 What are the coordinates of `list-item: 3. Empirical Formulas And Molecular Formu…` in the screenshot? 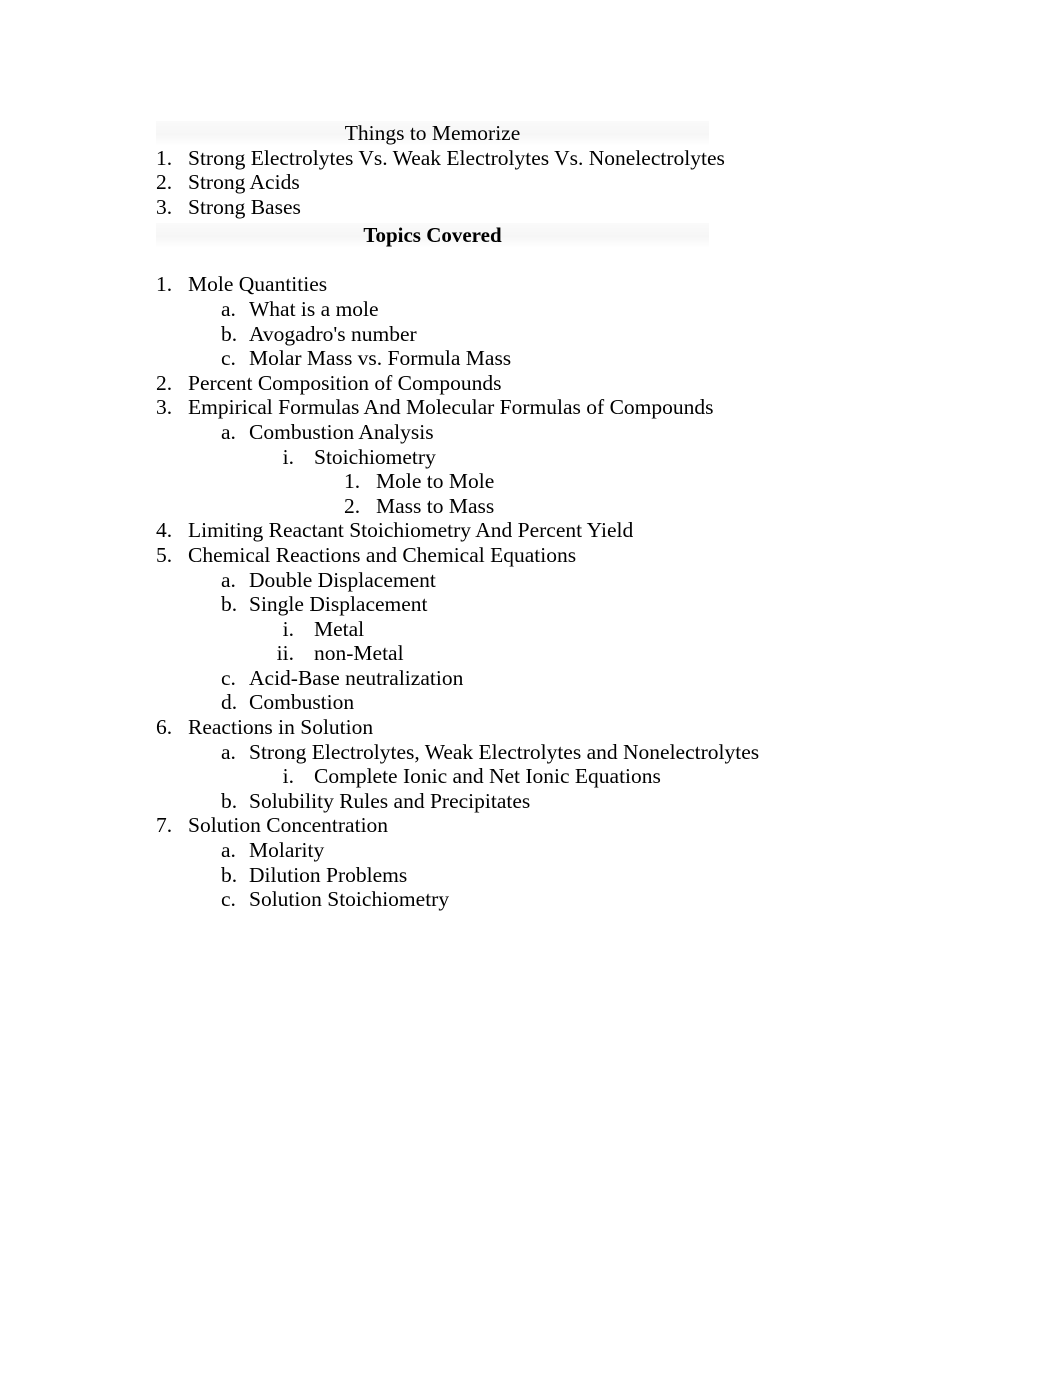 It's located at (536, 407).